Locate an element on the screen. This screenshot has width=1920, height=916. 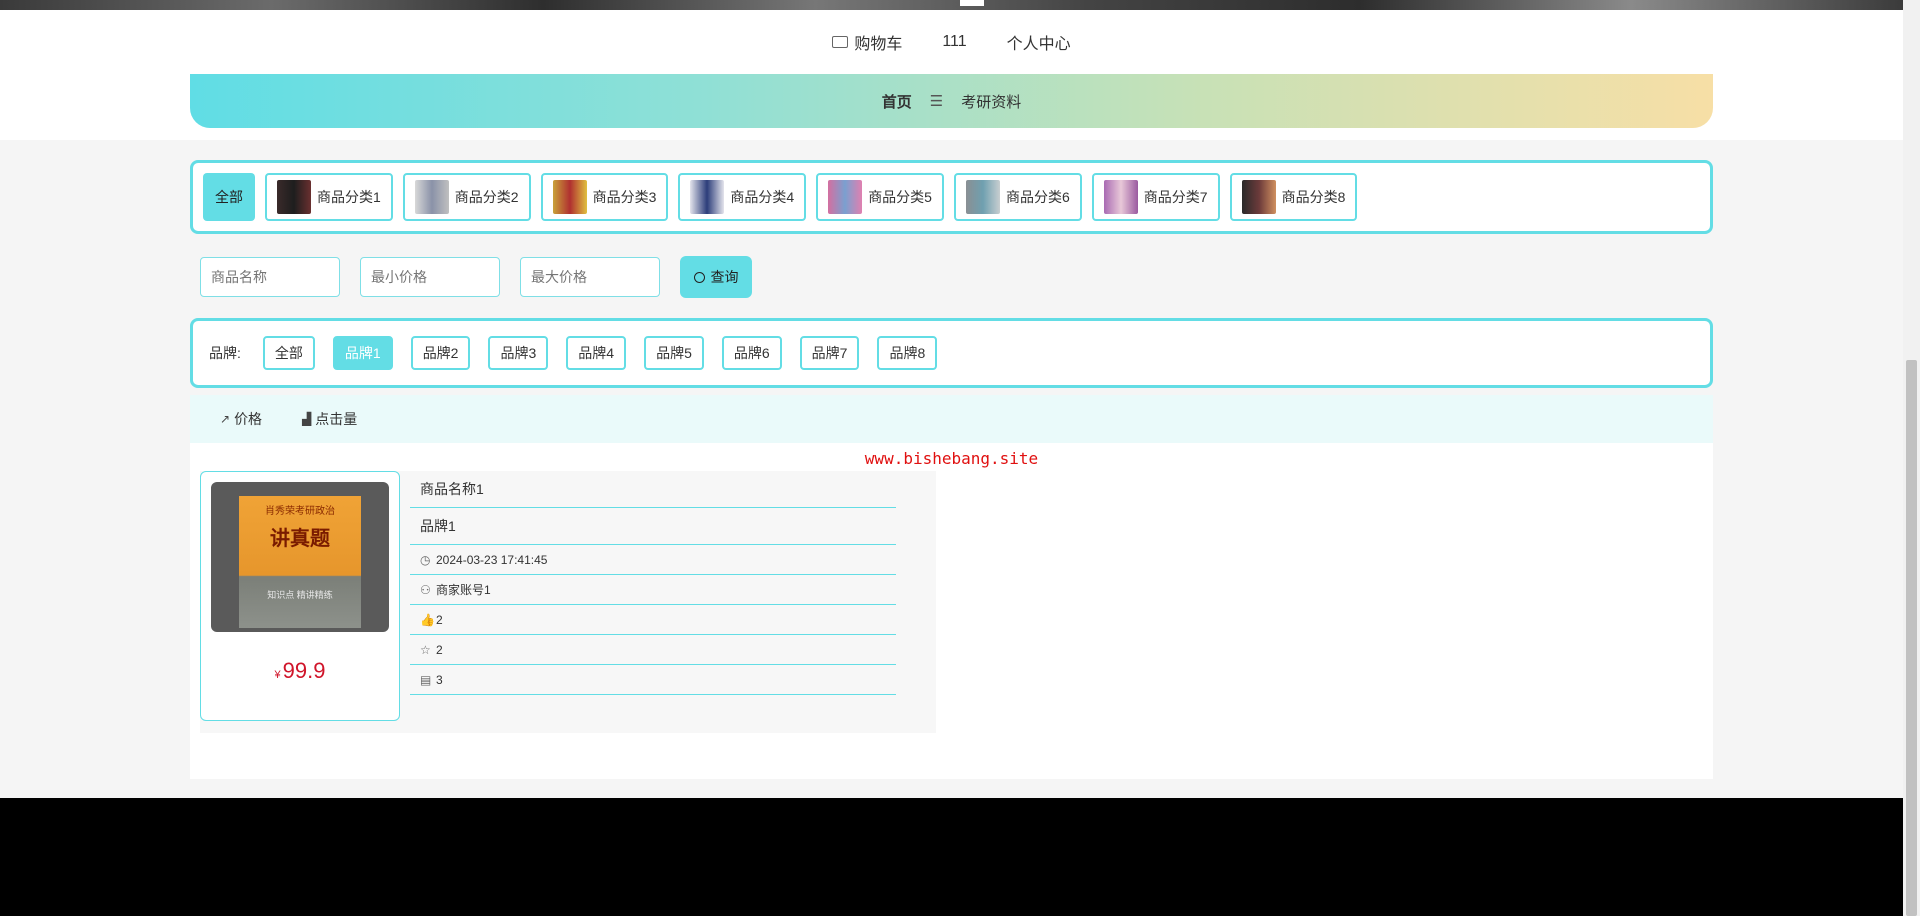
product-merchant-row: ⚇ 商家账号1 is located at coordinates (653, 590).